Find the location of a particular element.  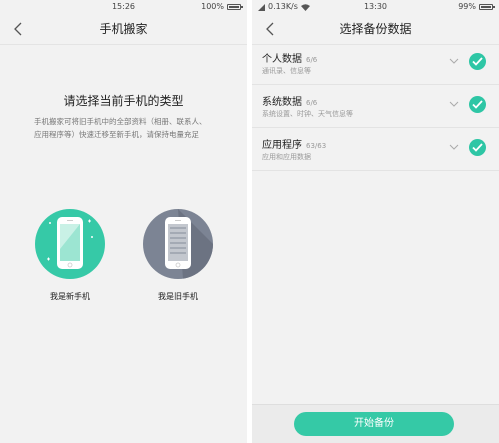

list-item-applications: 应用程序 63/63 应用和应用数据 is located at coordinates (375, 149).